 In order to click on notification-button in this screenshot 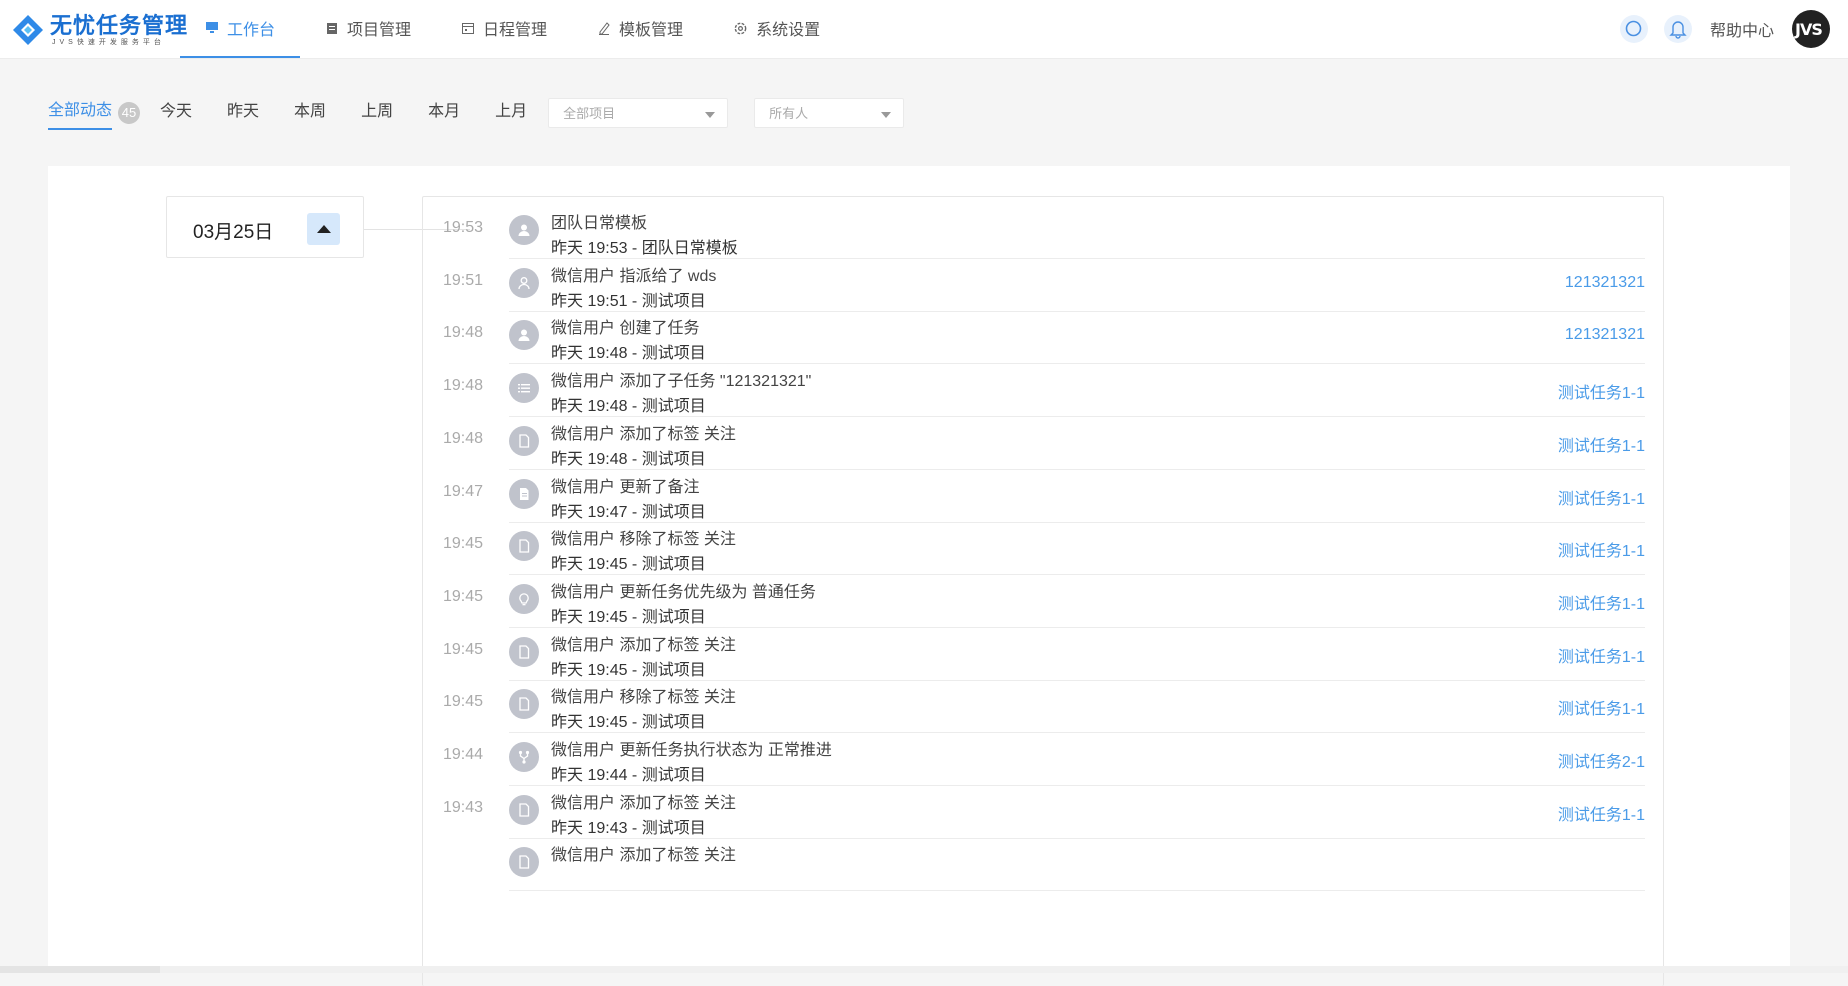, I will do `click(1677, 29)`.